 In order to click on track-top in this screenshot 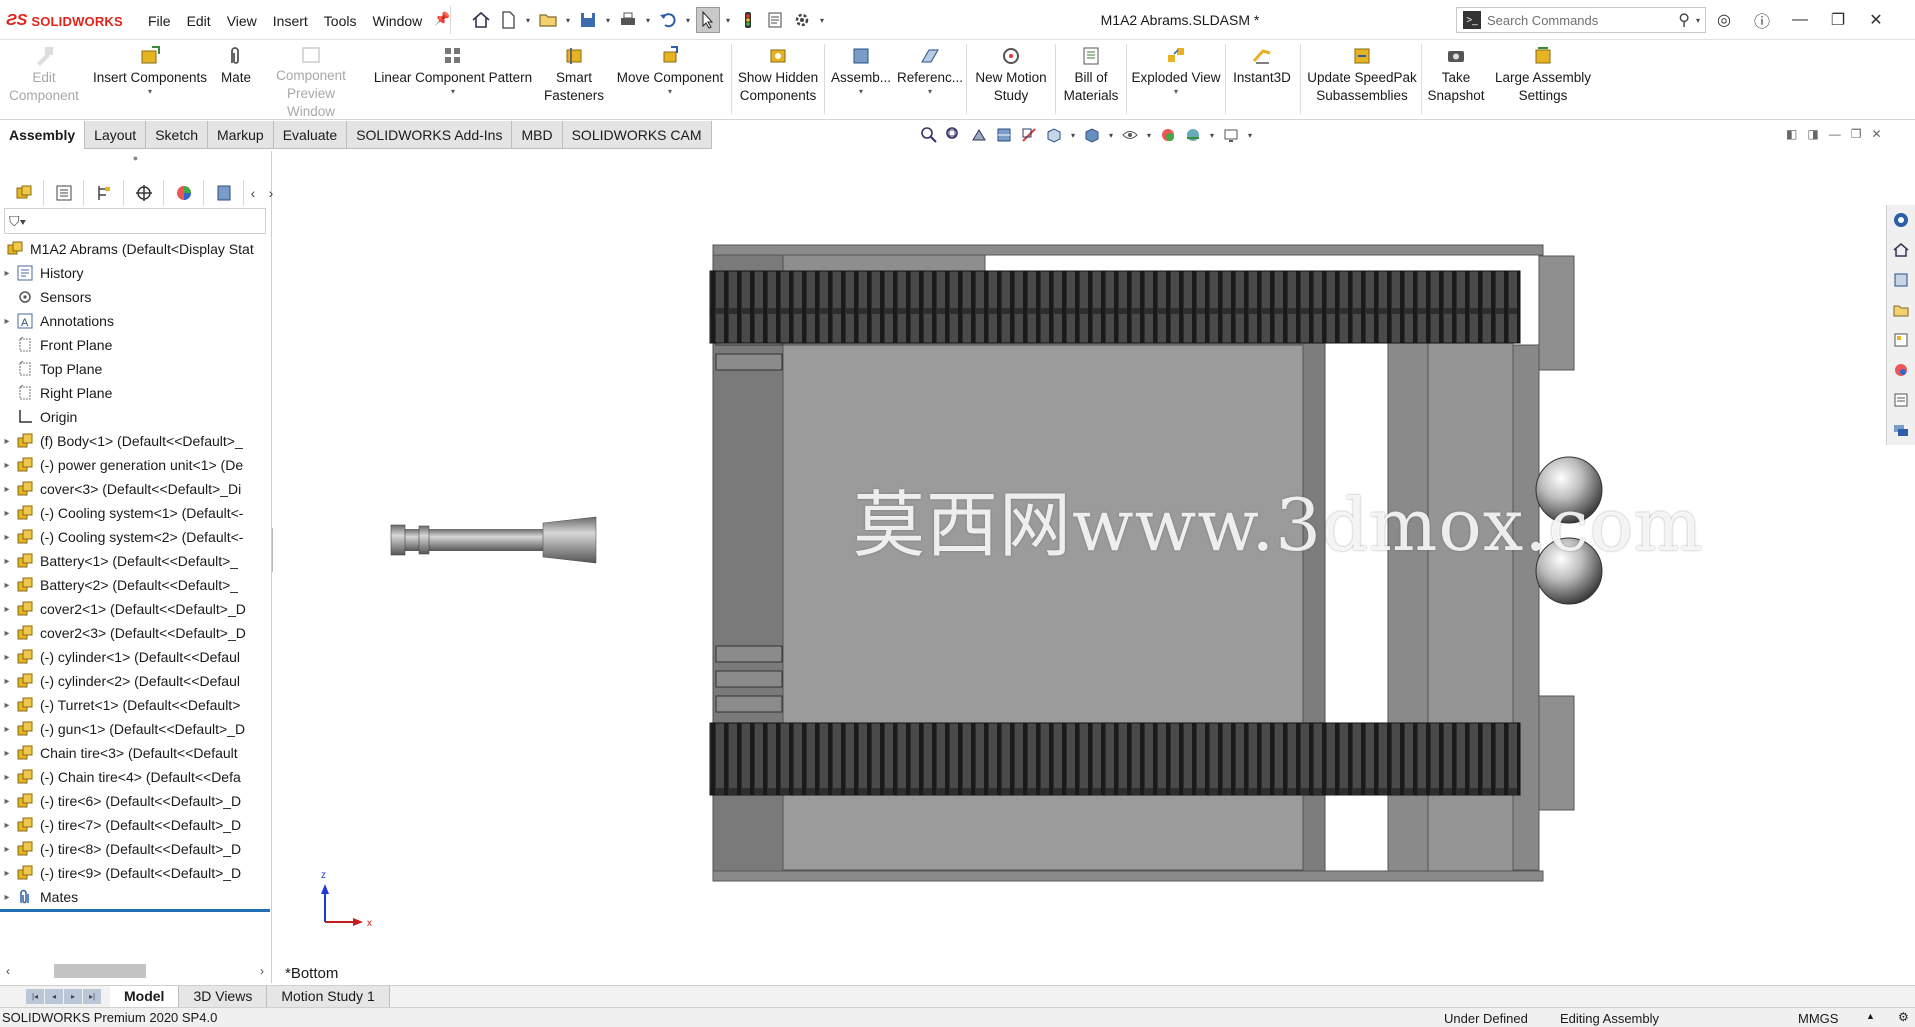, I will do `click(1115, 307)`.